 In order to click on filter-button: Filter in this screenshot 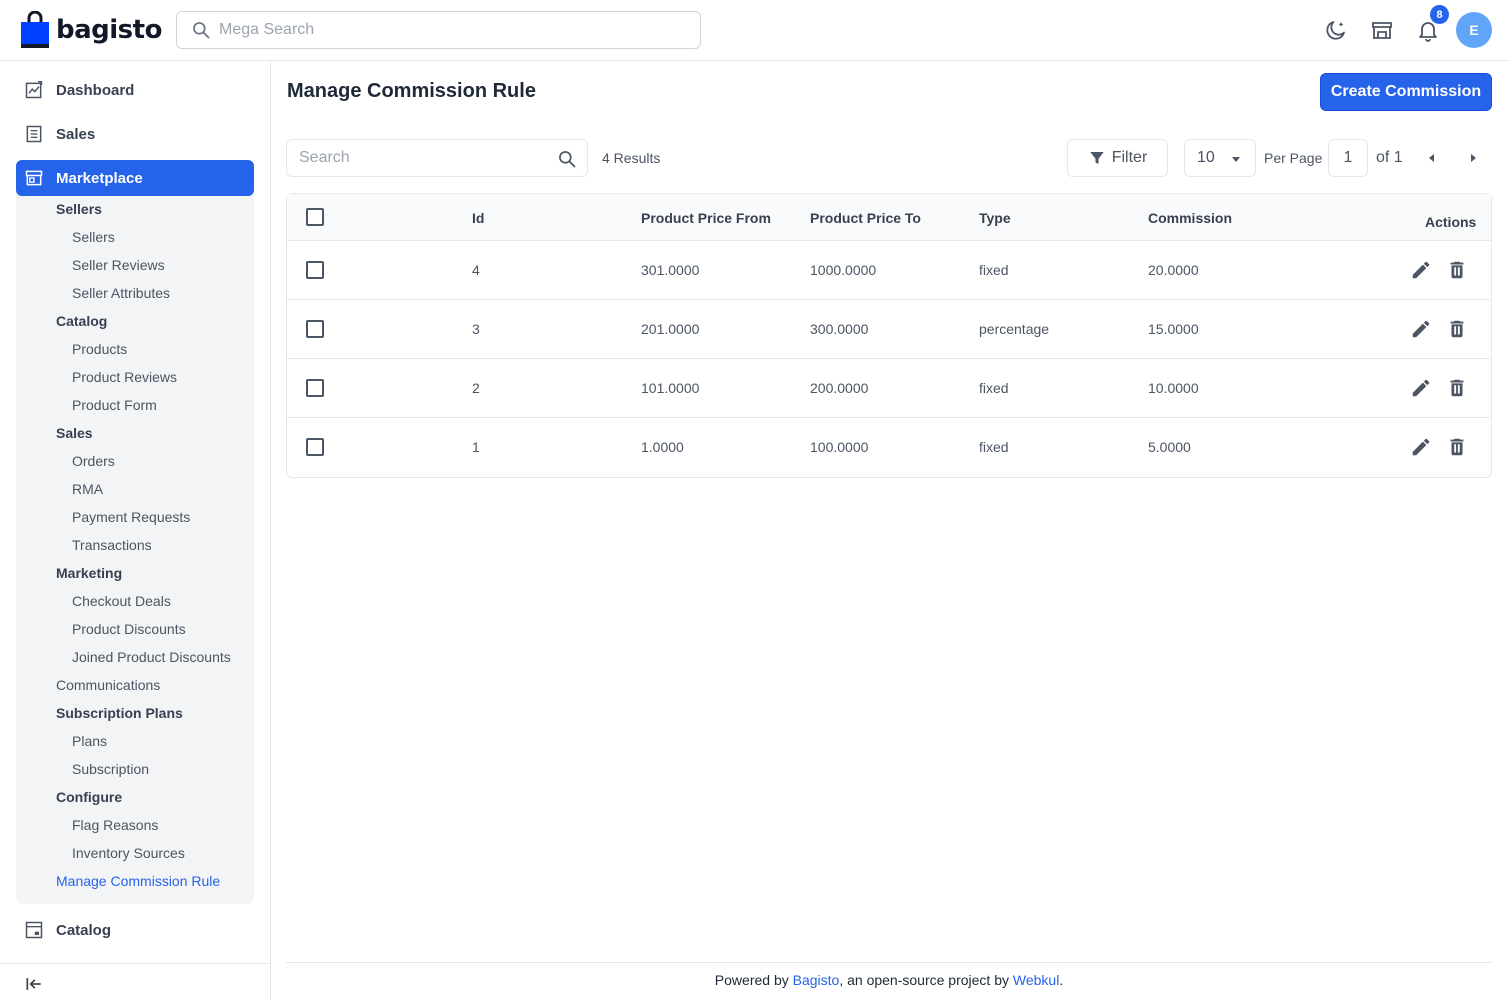, I will do `click(1117, 158)`.